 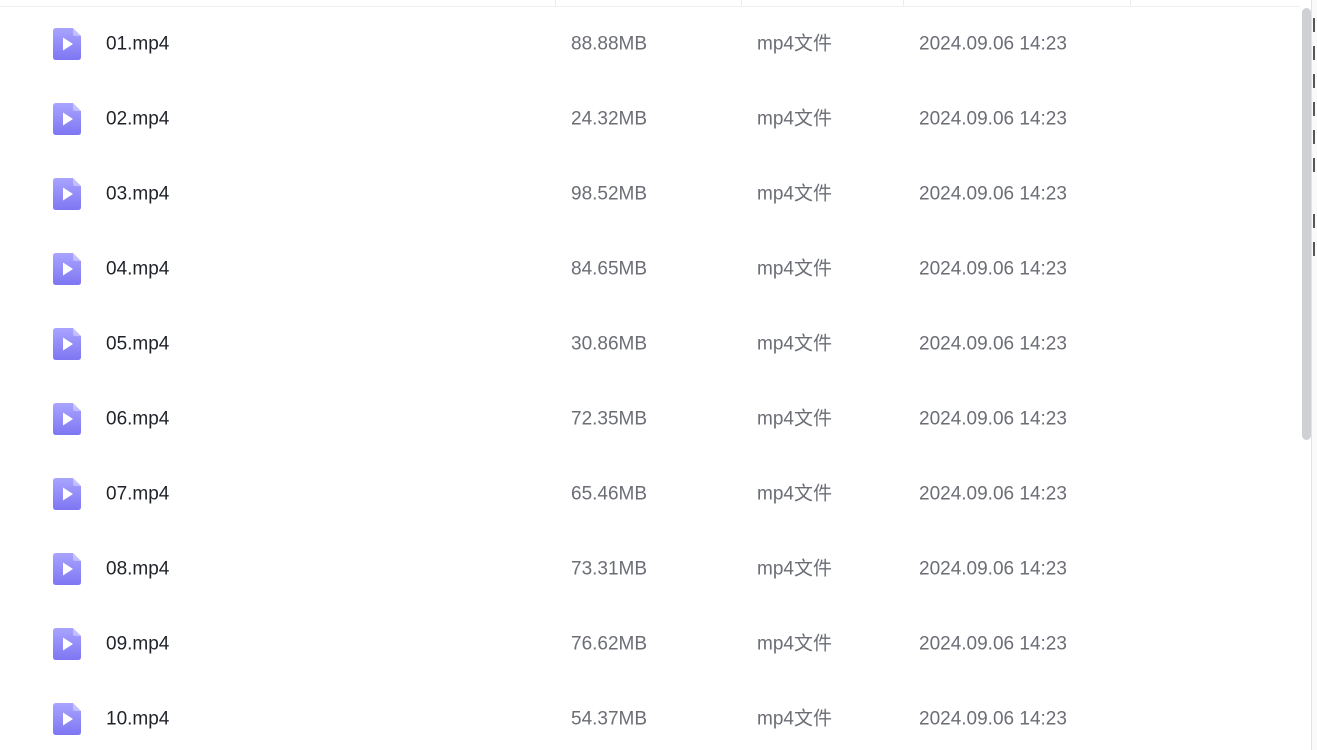 I want to click on file-row: 06.mp4 72.35MB mp4文件 2024.09.06 14:23, so click(x=650, y=425).